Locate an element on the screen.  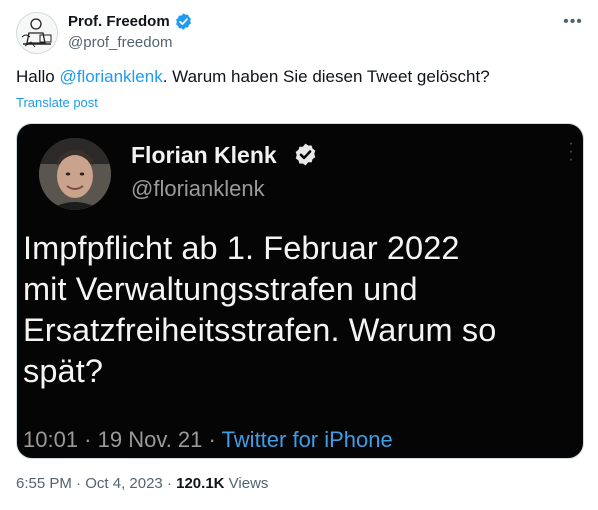
embedded-time: 10:01 is located at coordinates (51, 439).